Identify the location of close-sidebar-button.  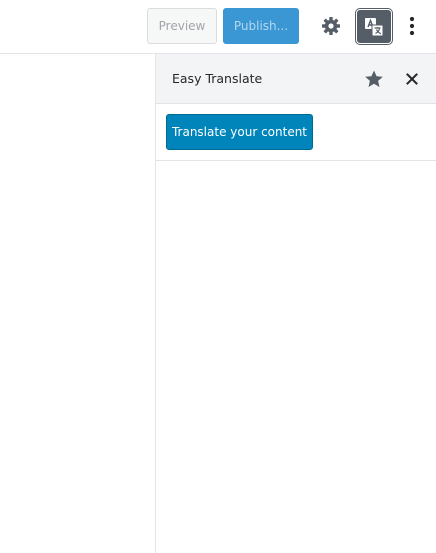
(412, 79).